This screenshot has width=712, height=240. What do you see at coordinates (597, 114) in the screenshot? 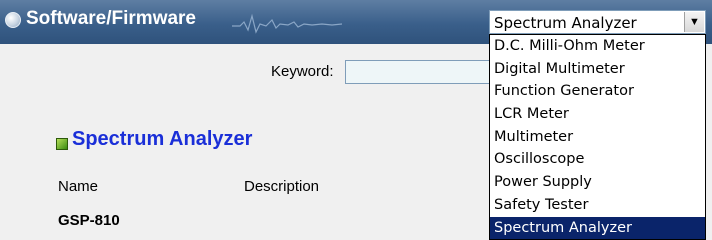
I see `dropdown-option: LCR Meter` at bounding box center [597, 114].